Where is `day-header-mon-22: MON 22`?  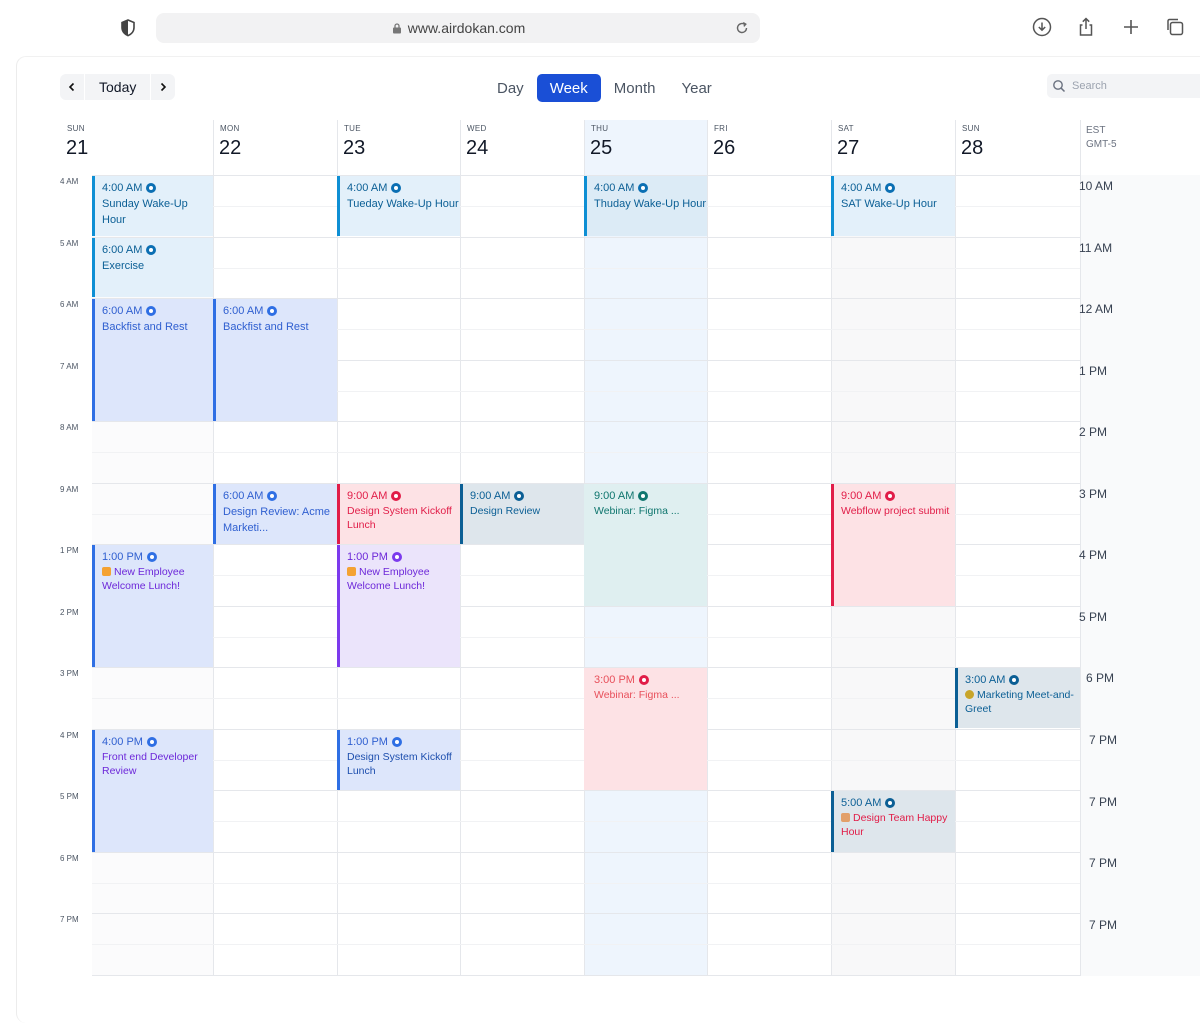
day-header-mon-22: MON 22 is located at coordinates (275, 147).